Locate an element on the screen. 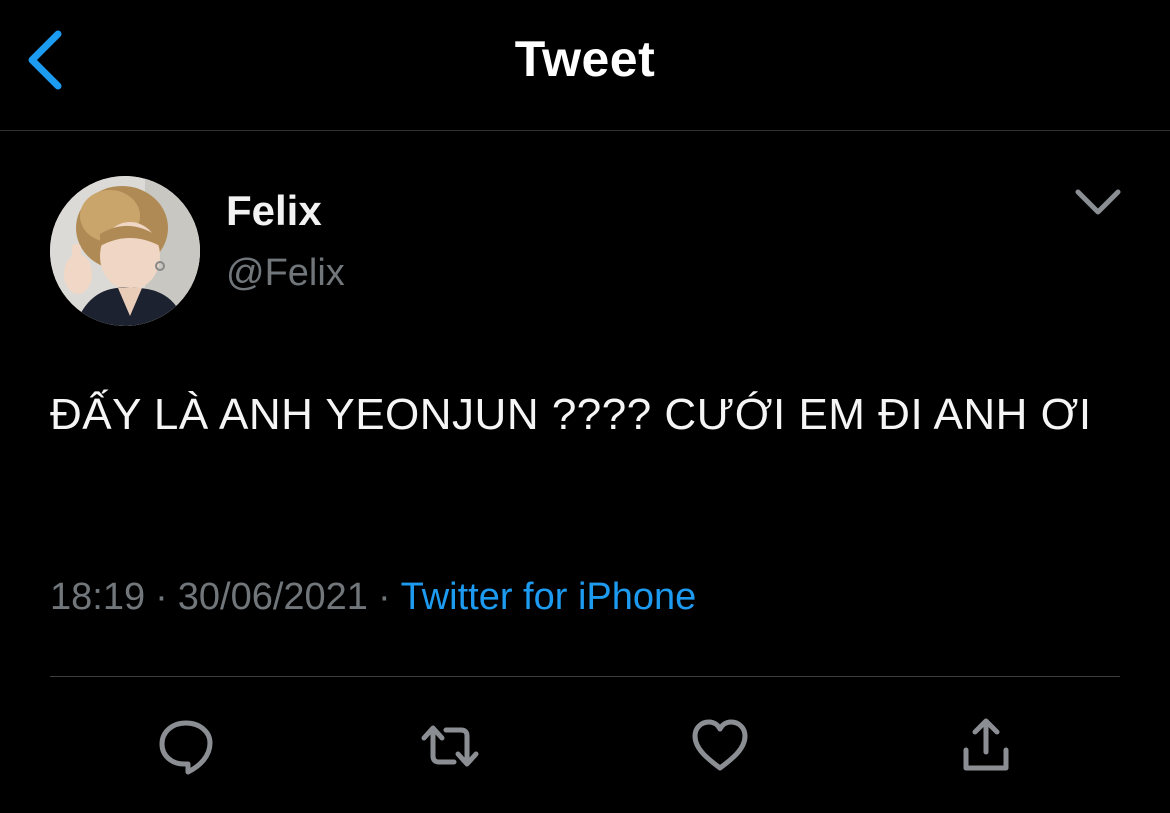  chevron-down-icon is located at coordinates (1098, 202).